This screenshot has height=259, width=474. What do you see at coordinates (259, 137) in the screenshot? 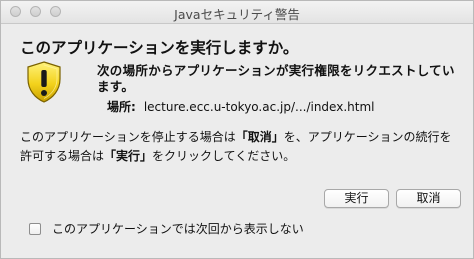
I see `info-cancel-highlight: 「取消」` at bounding box center [259, 137].